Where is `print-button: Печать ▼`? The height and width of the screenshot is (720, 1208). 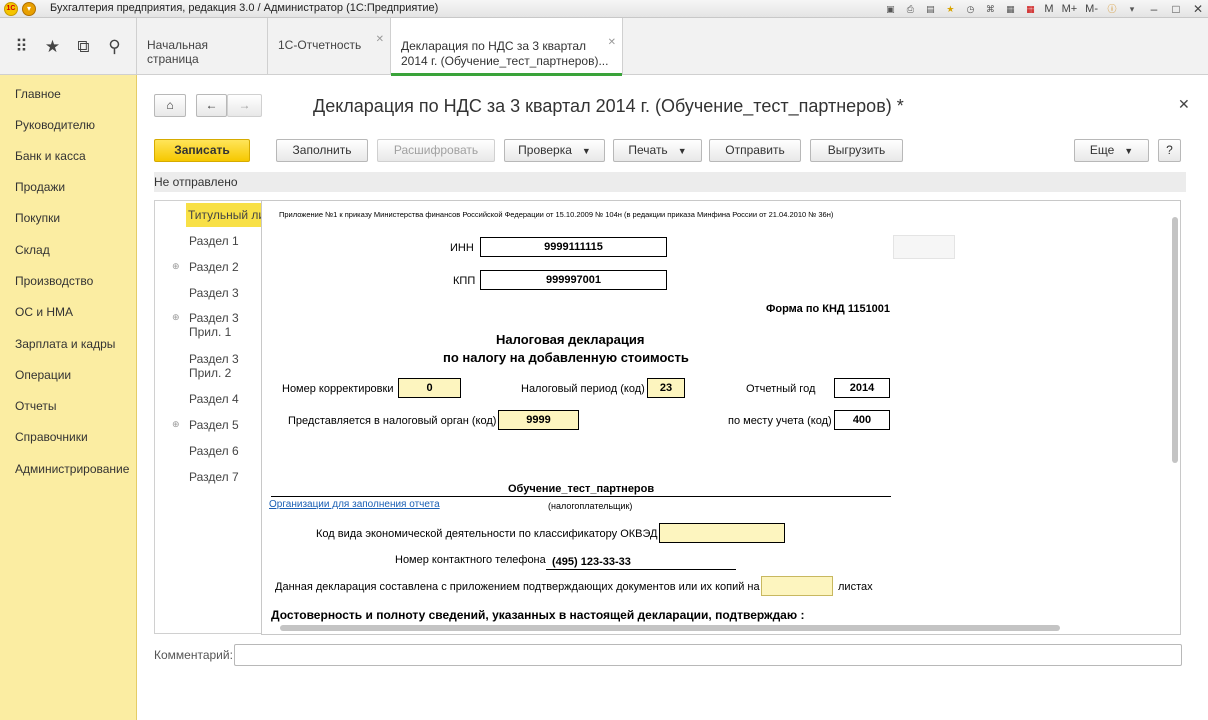 print-button: Печать ▼ is located at coordinates (657, 150).